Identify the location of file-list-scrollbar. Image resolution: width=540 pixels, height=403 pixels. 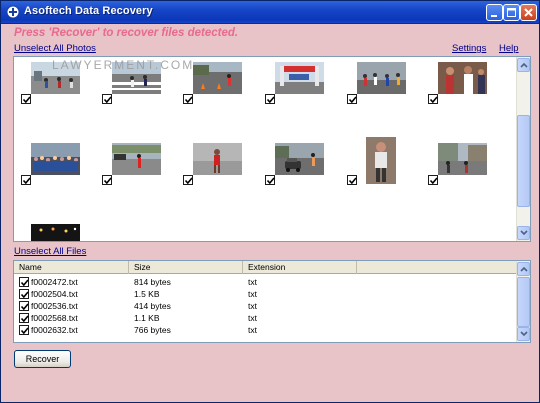
(523, 301).